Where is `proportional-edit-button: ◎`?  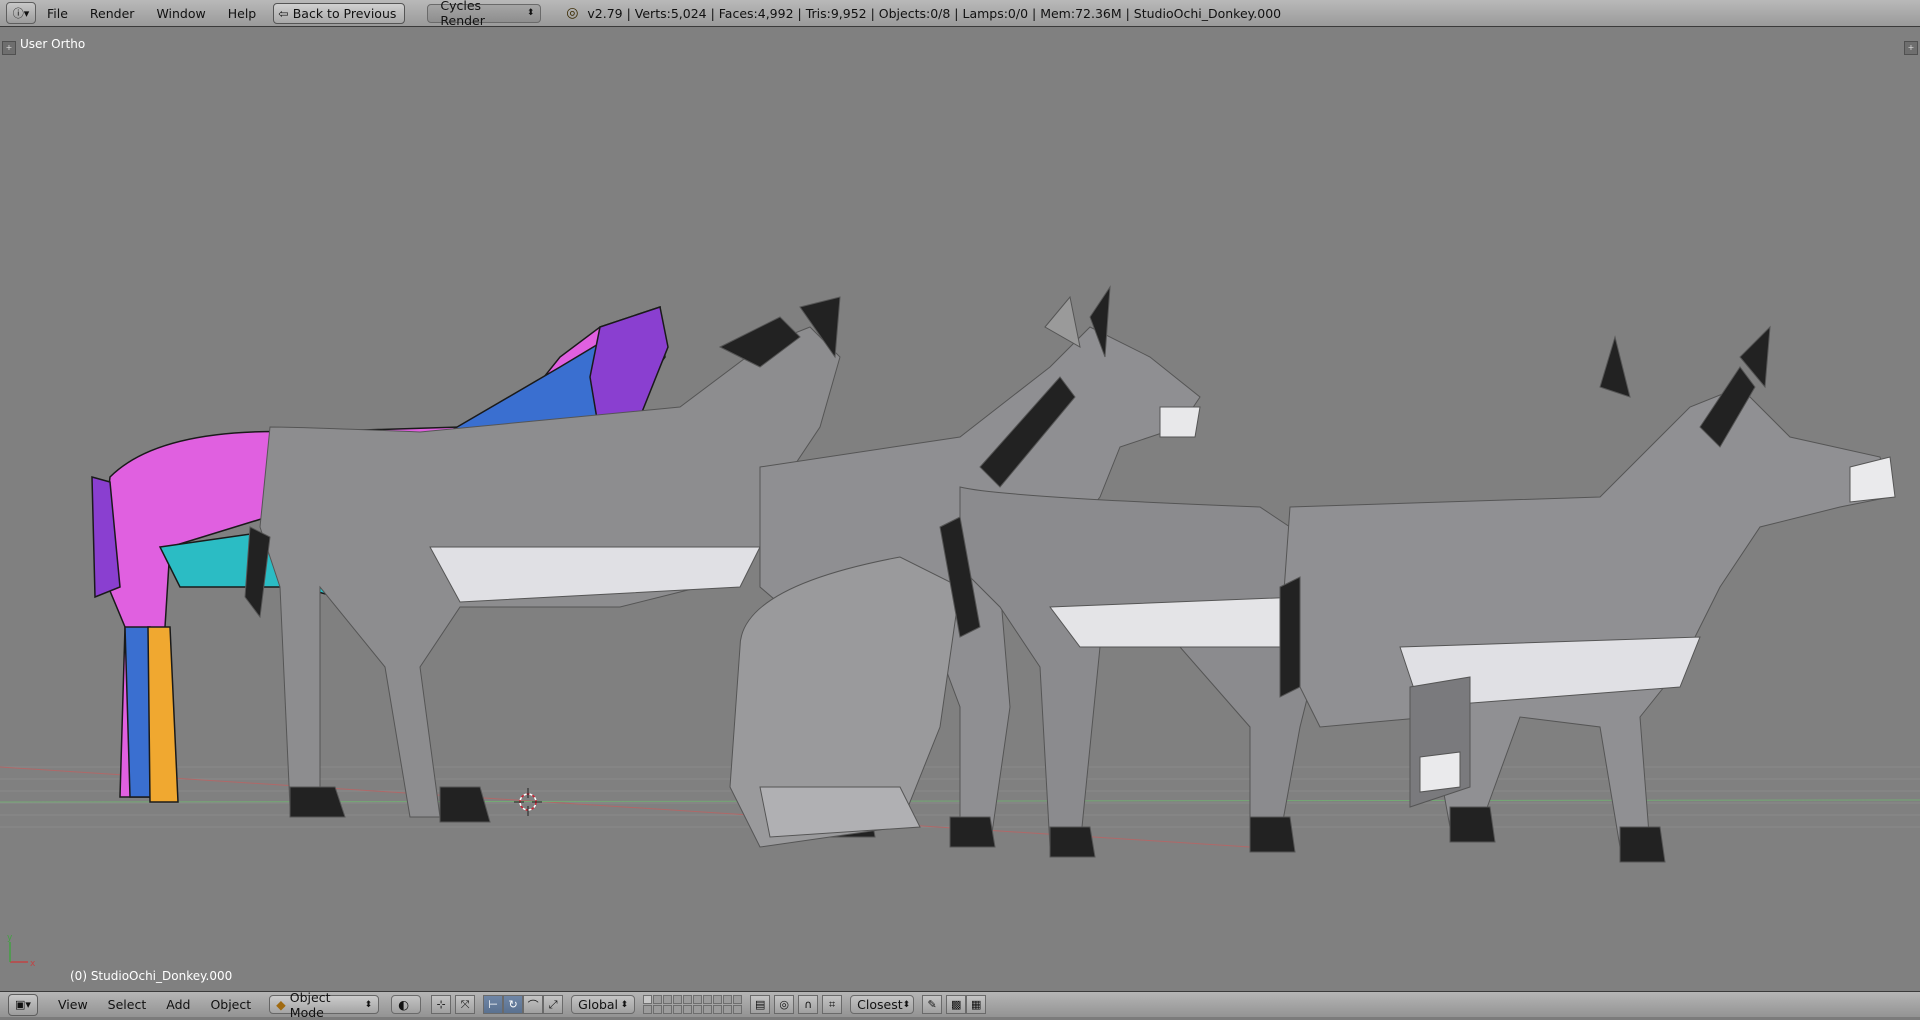
proportional-edit-button: ◎ is located at coordinates (784, 1004).